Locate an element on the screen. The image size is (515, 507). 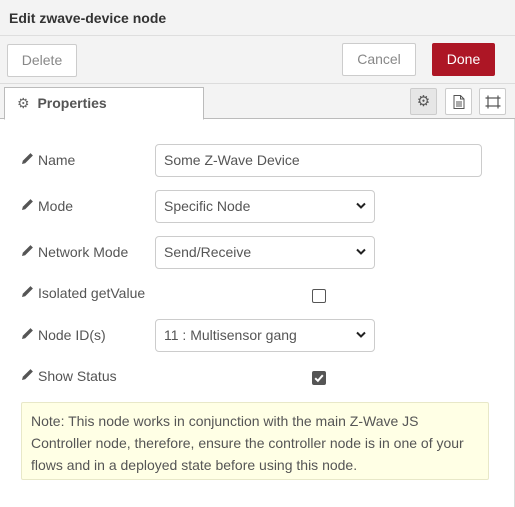
tab-properties-label: Properties is located at coordinates (72, 103).